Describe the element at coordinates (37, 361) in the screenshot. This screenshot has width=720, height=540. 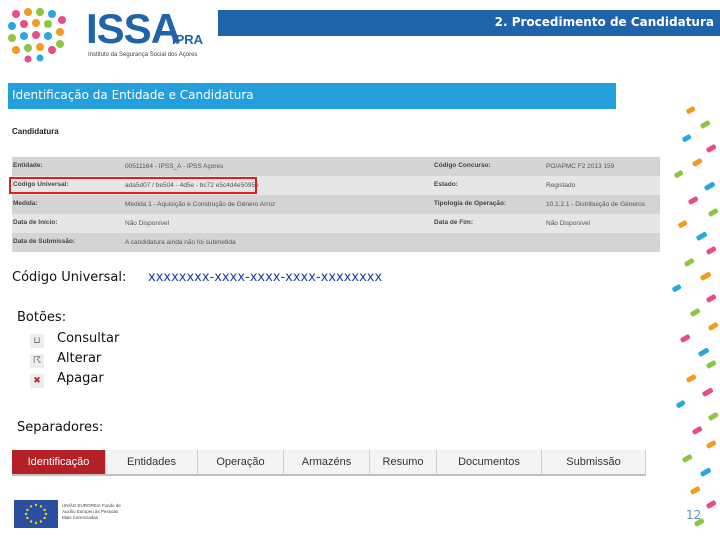
I see `edit-icon: ☈` at that location.